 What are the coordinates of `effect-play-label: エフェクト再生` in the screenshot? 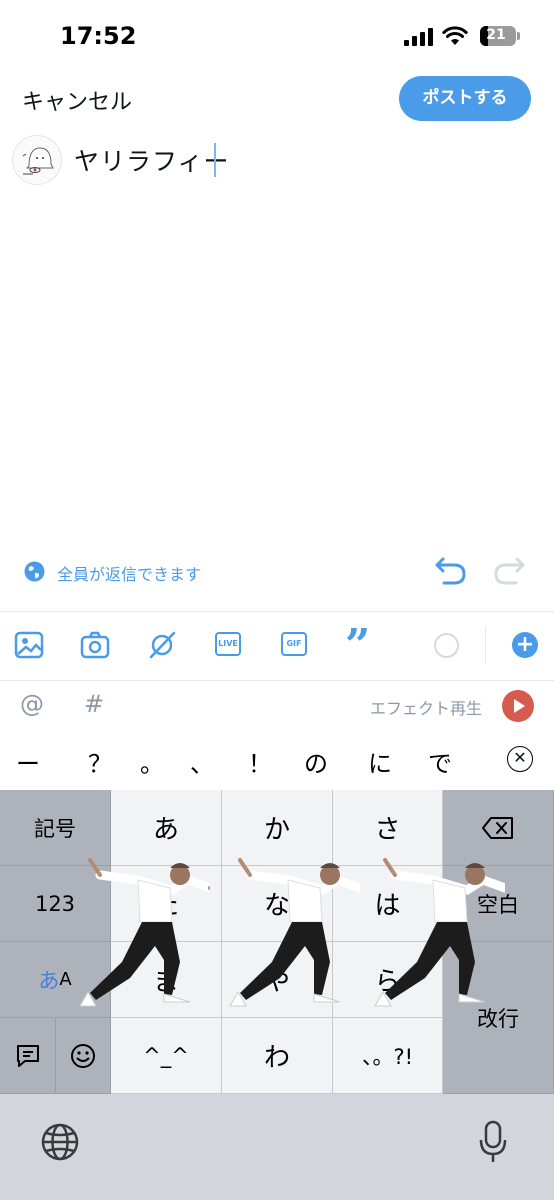 It's located at (426, 707).